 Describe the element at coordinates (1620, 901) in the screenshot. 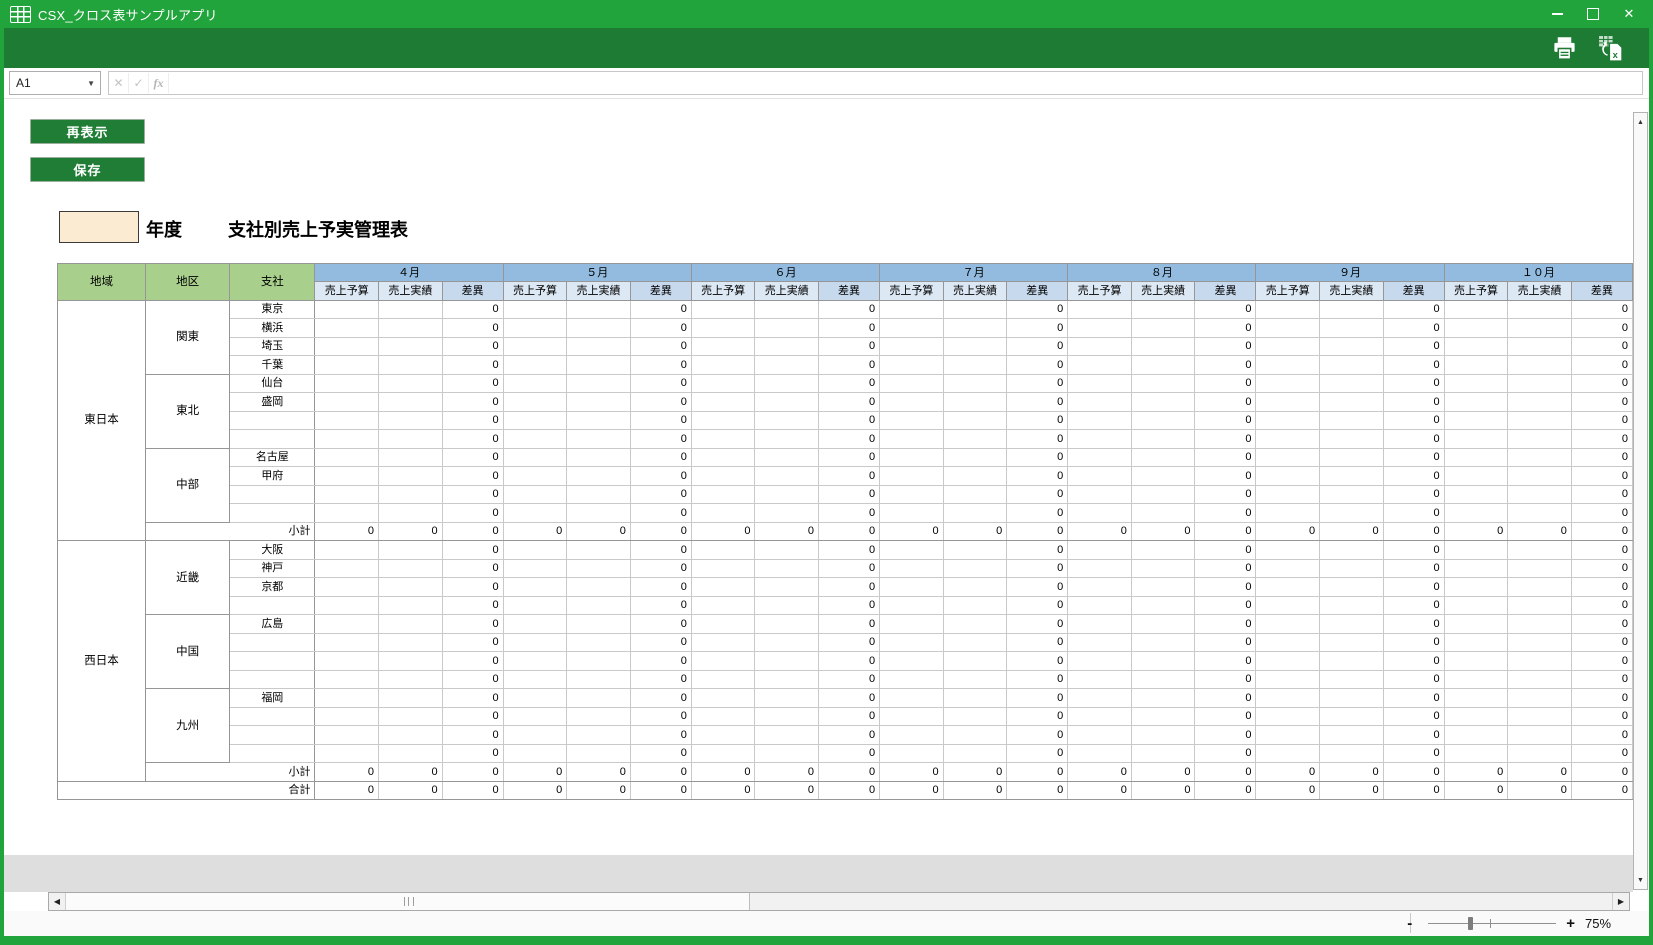

I see `scroll-right-icon: ▶` at that location.